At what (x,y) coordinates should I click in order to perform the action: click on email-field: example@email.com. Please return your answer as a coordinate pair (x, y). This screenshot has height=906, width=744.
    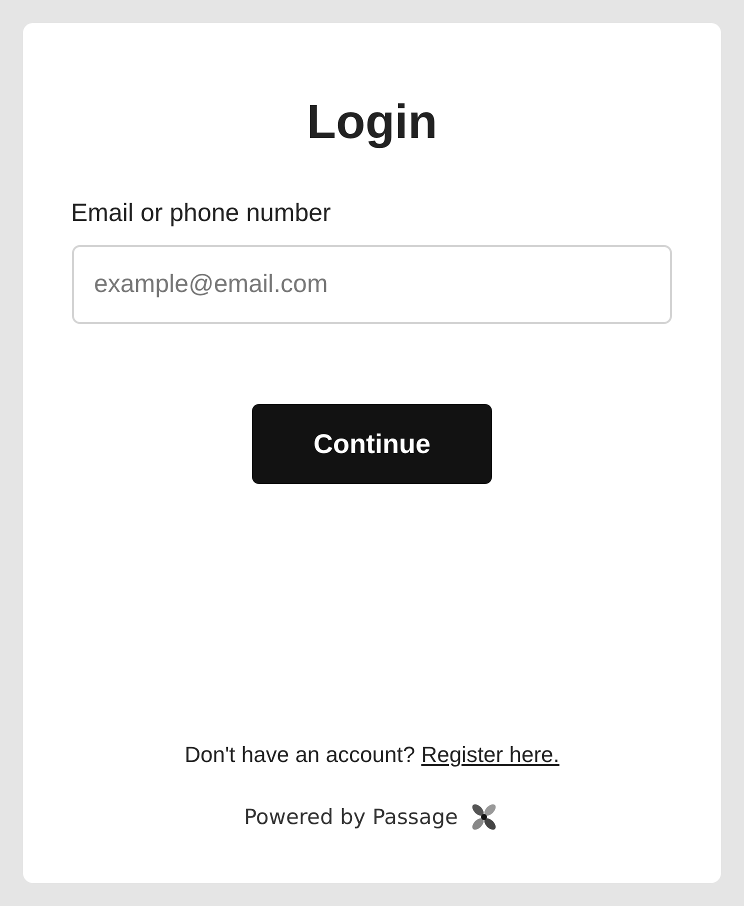
    Looking at the image, I should click on (372, 284).